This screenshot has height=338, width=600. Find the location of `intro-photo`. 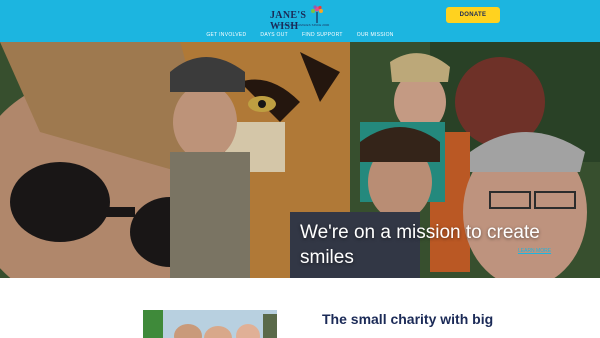

intro-photo is located at coordinates (210, 324).